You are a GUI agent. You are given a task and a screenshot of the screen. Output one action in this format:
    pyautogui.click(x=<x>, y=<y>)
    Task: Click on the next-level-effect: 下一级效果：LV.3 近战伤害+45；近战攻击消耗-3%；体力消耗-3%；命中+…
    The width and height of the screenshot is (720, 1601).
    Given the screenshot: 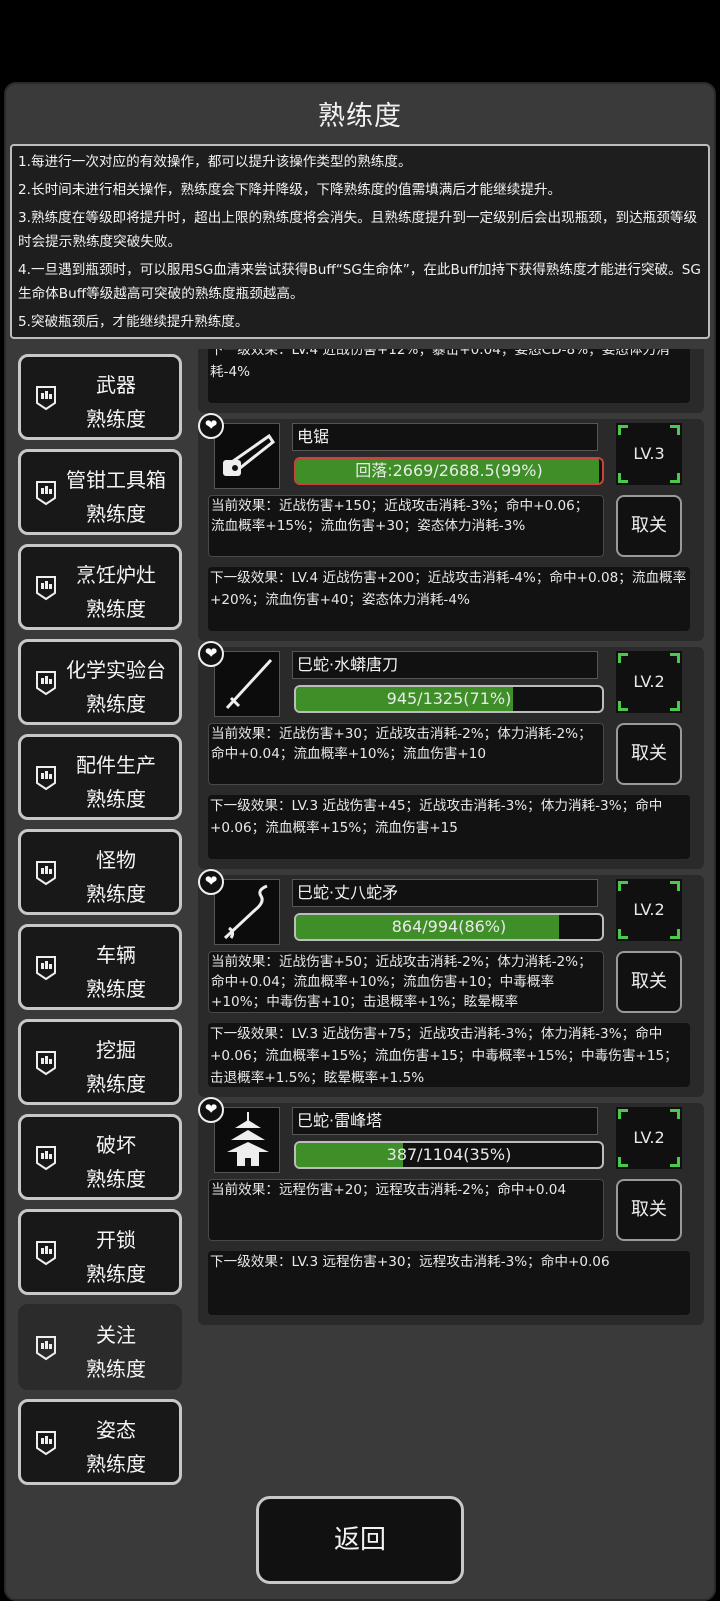 What is the action you would take?
    pyautogui.click(x=449, y=827)
    